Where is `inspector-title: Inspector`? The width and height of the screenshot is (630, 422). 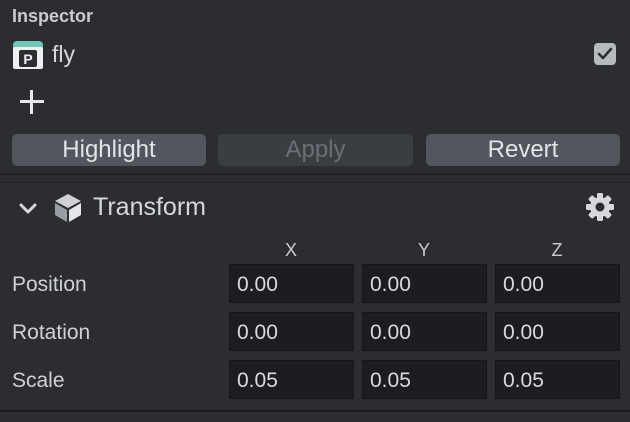
inspector-title: Inspector is located at coordinates (53, 16).